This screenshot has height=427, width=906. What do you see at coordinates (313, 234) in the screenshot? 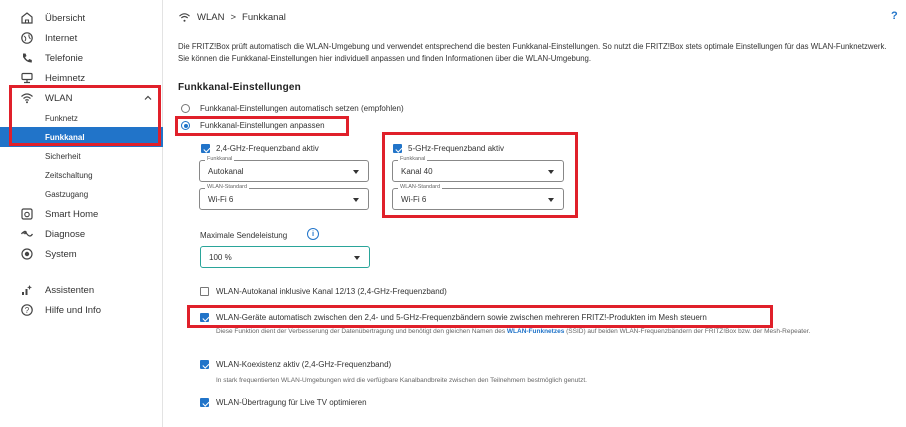
I see `info-icon: i` at bounding box center [313, 234].